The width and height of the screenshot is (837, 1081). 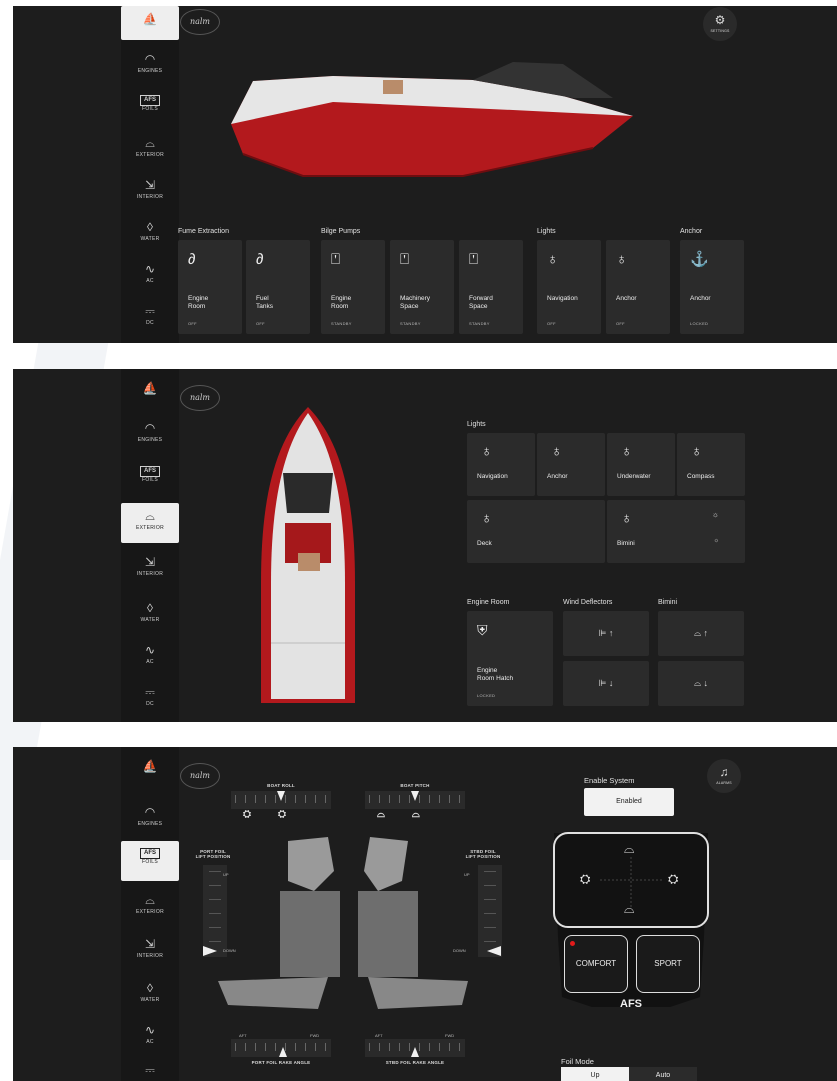 What do you see at coordinates (501, 464) in the screenshot?
I see `light-navigation-tile: ♁ Navigation` at bounding box center [501, 464].